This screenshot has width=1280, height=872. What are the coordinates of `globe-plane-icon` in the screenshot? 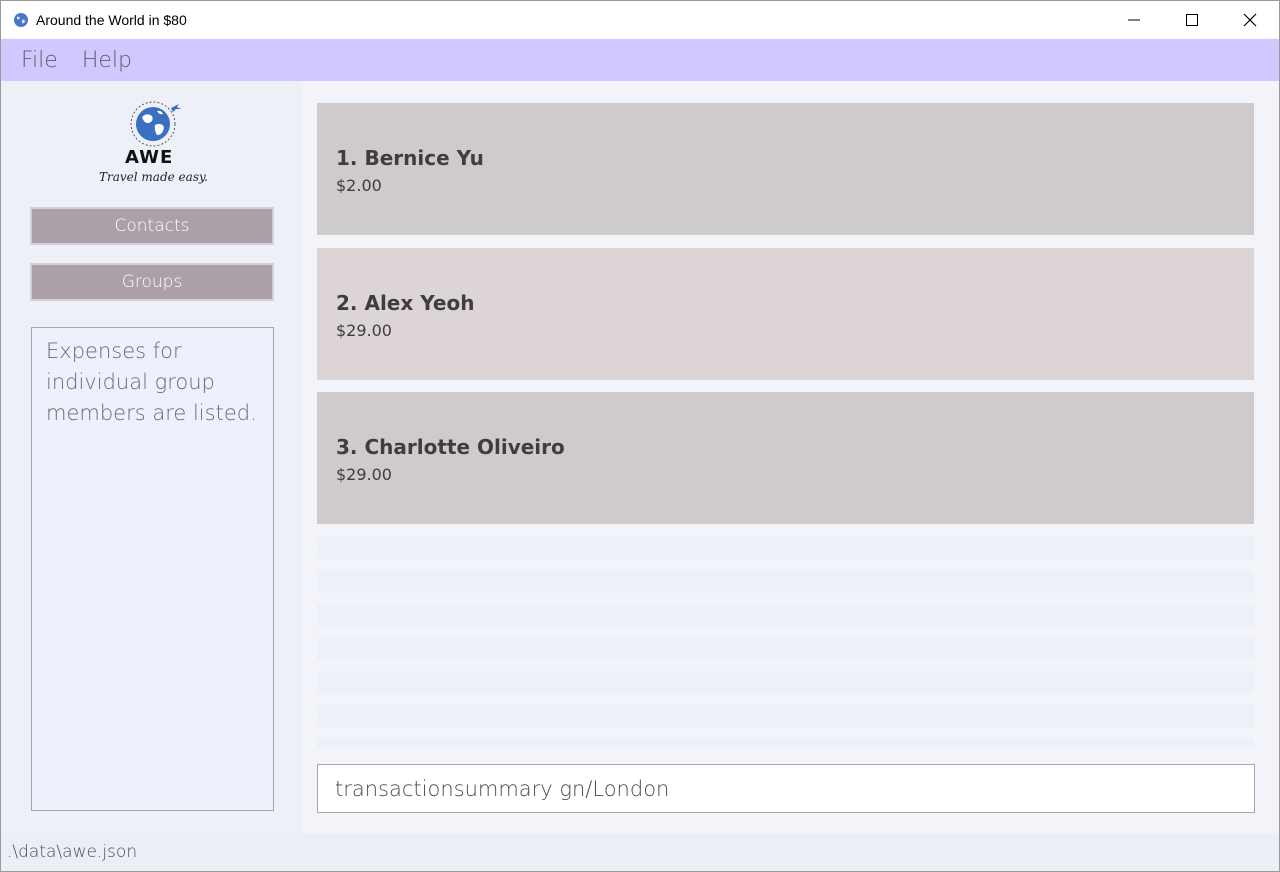 It's located at (155, 124).